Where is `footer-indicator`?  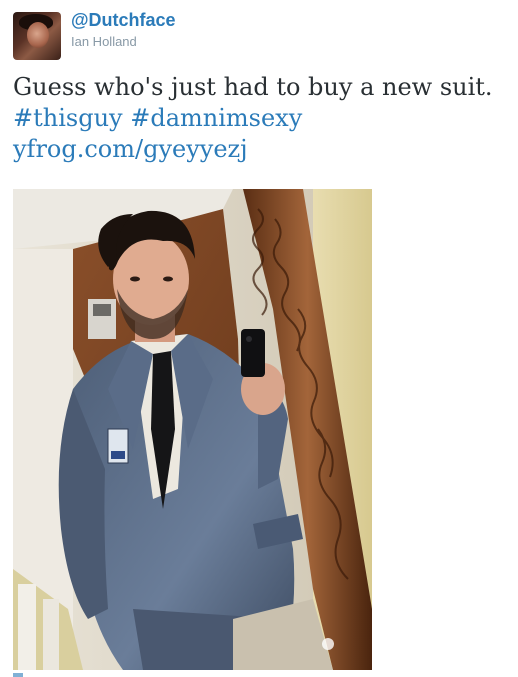
footer-indicator is located at coordinates (18, 675).